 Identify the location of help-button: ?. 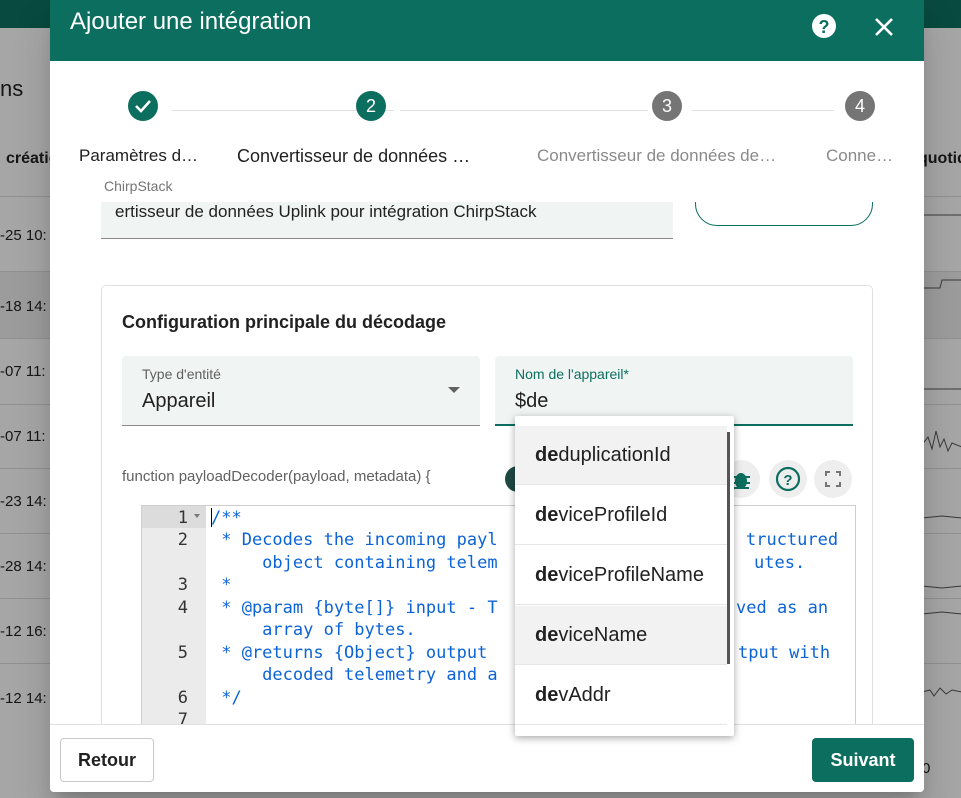
(824, 22).